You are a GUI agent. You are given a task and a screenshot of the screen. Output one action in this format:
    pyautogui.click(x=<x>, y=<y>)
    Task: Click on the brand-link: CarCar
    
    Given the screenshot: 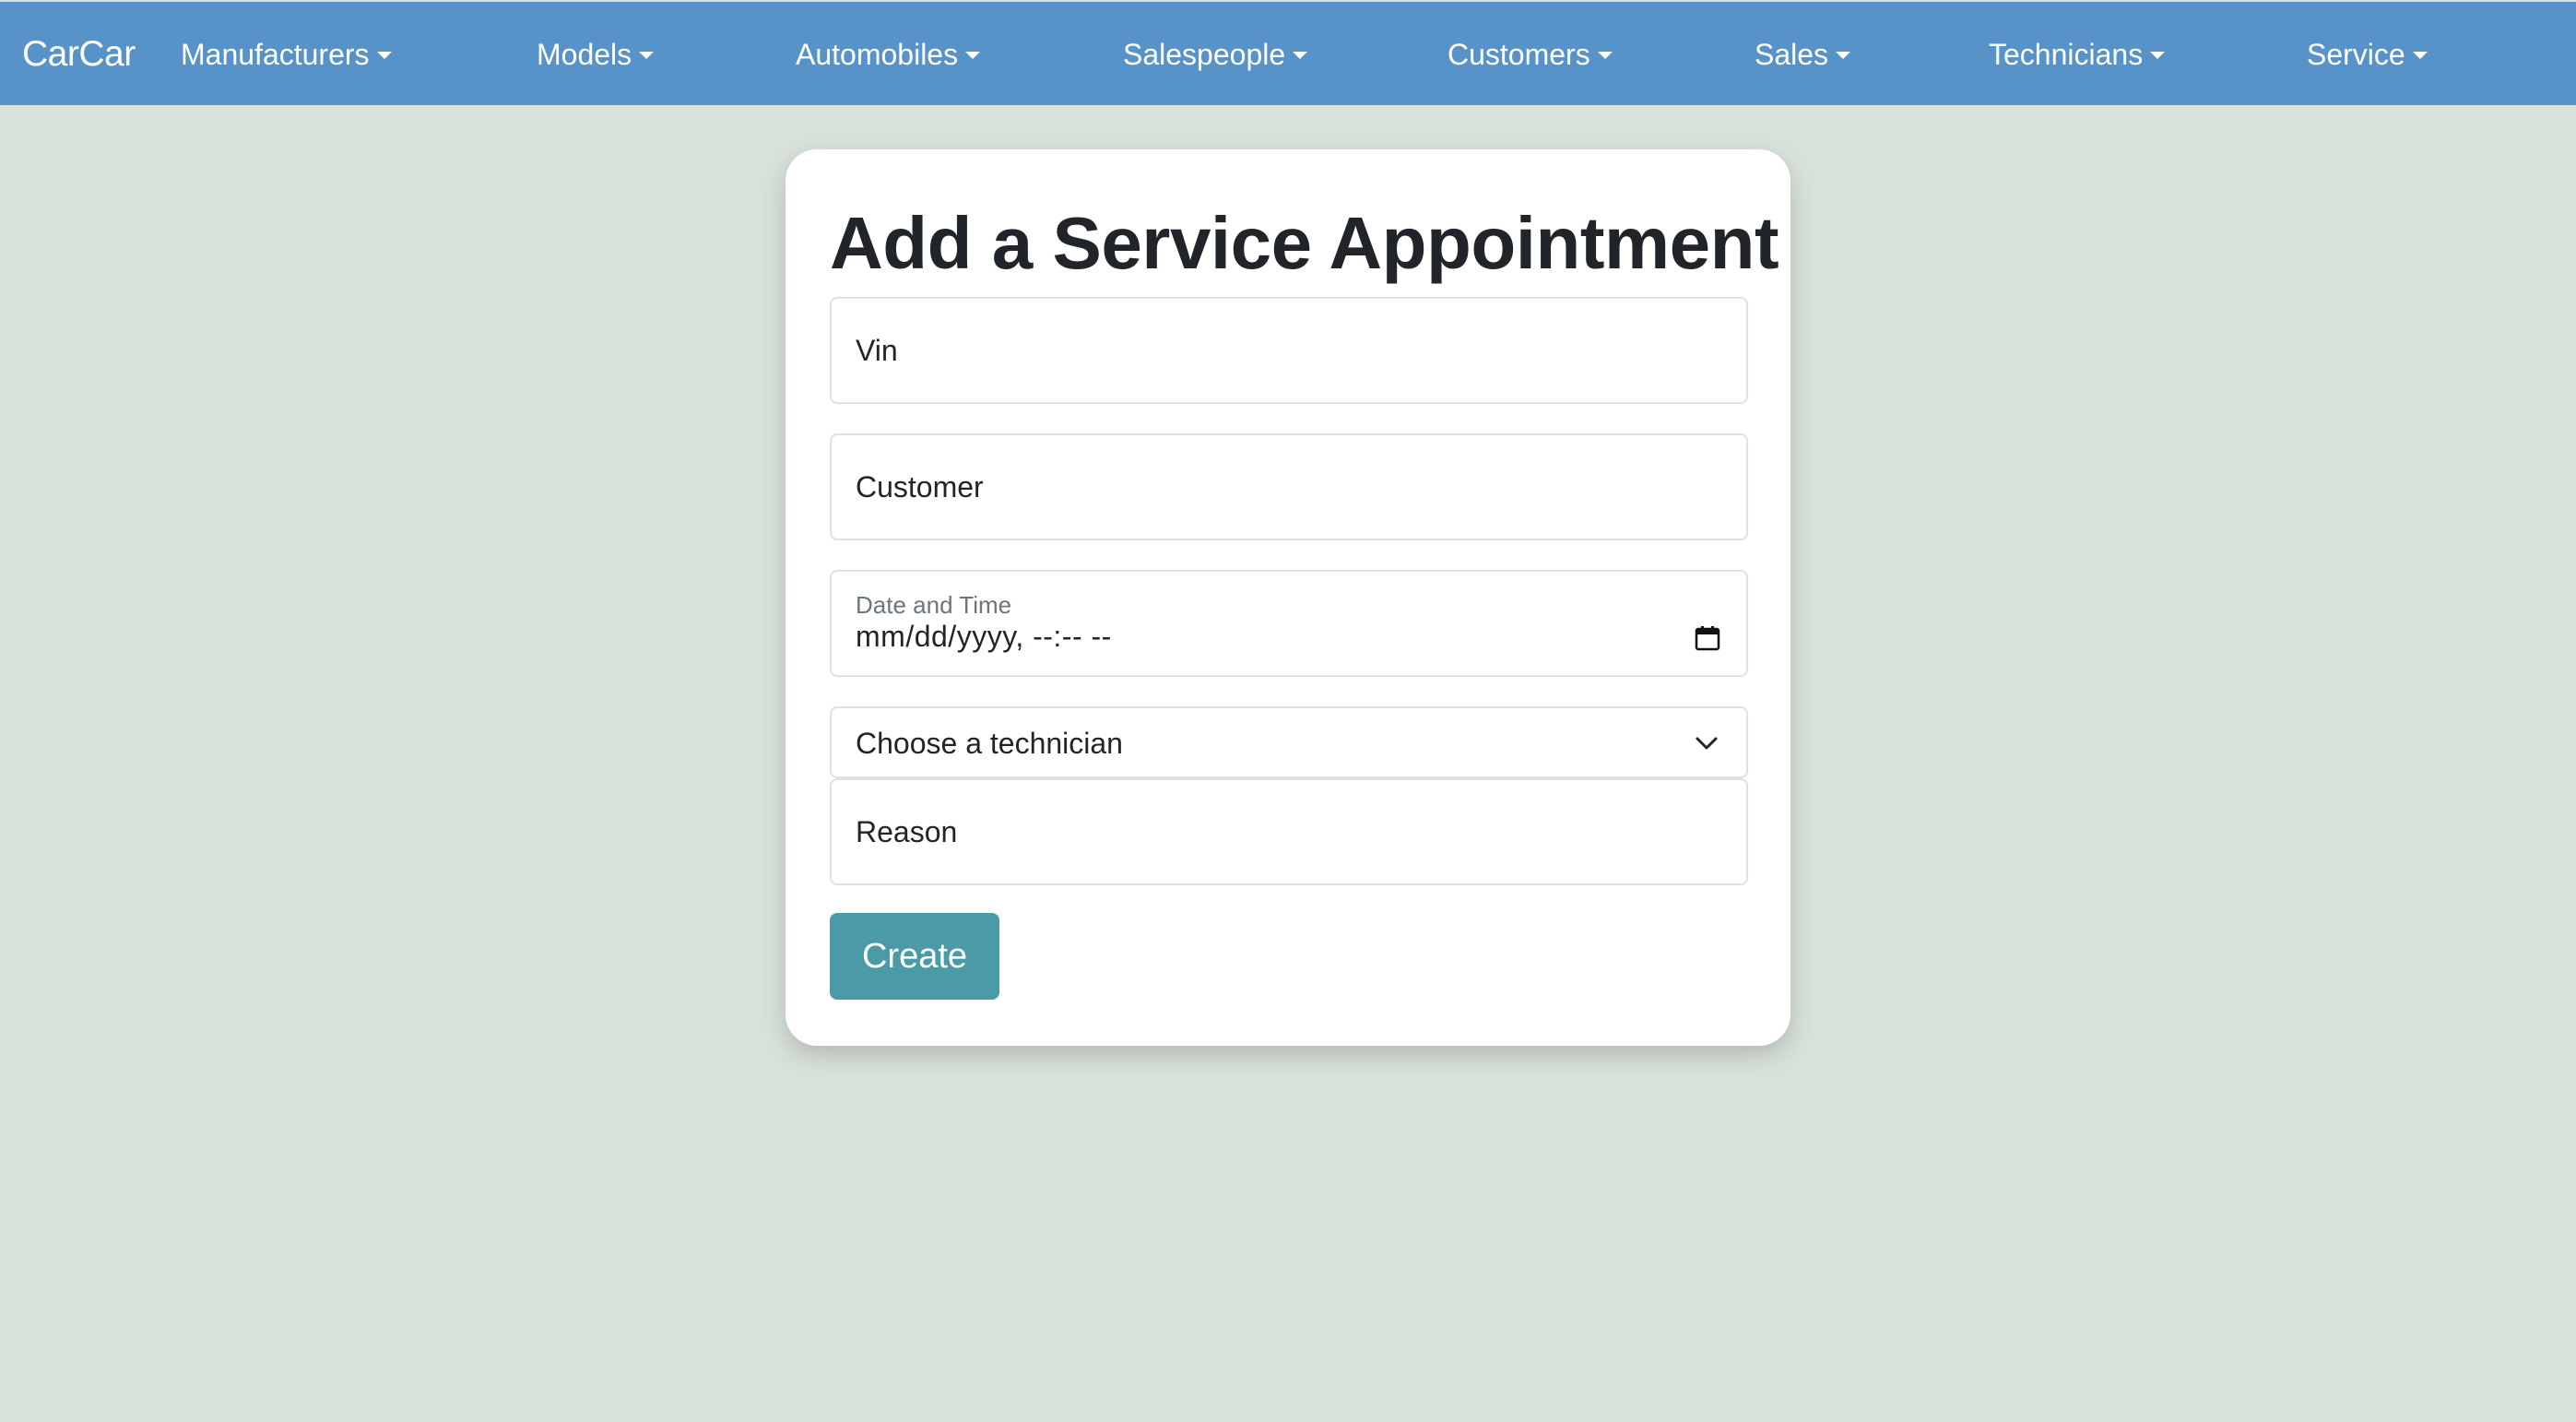 What is the action you would take?
    pyautogui.click(x=79, y=55)
    